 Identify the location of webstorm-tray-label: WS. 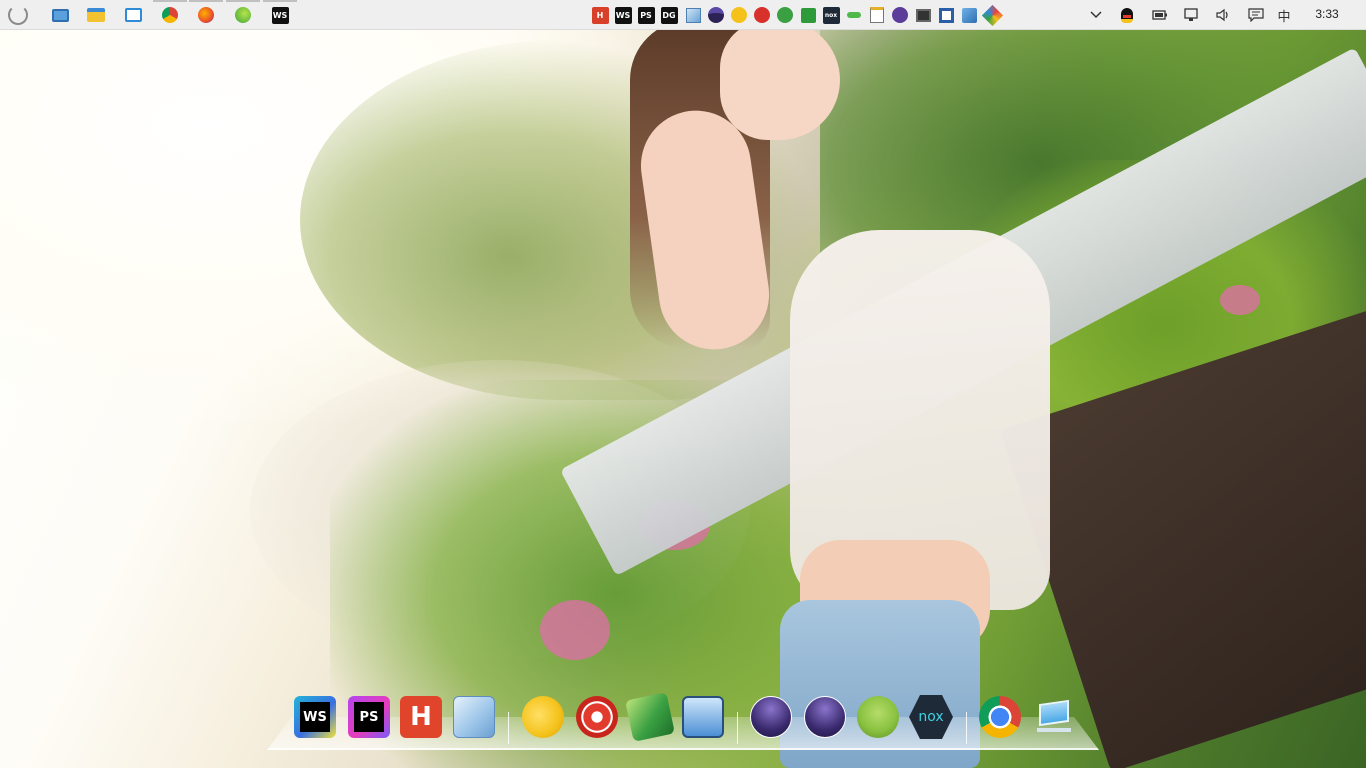
(623, 15).